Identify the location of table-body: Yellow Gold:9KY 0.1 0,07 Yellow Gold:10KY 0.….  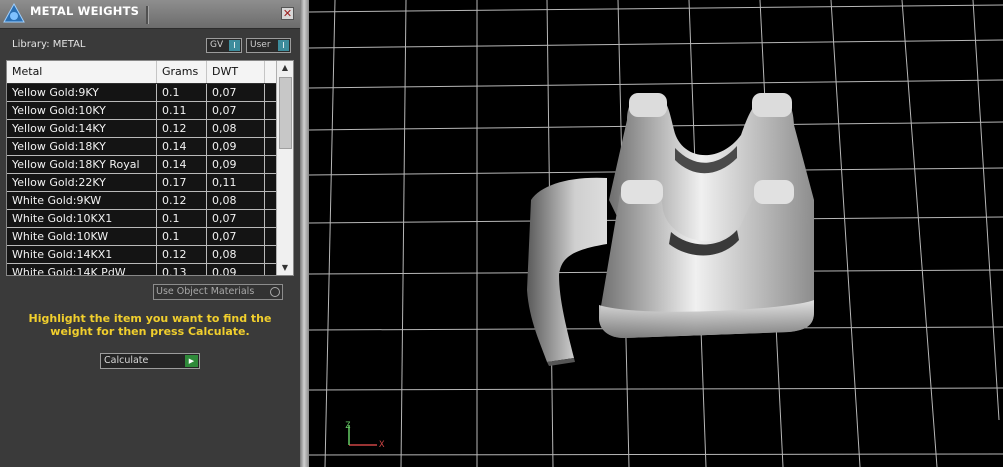
(142, 179).